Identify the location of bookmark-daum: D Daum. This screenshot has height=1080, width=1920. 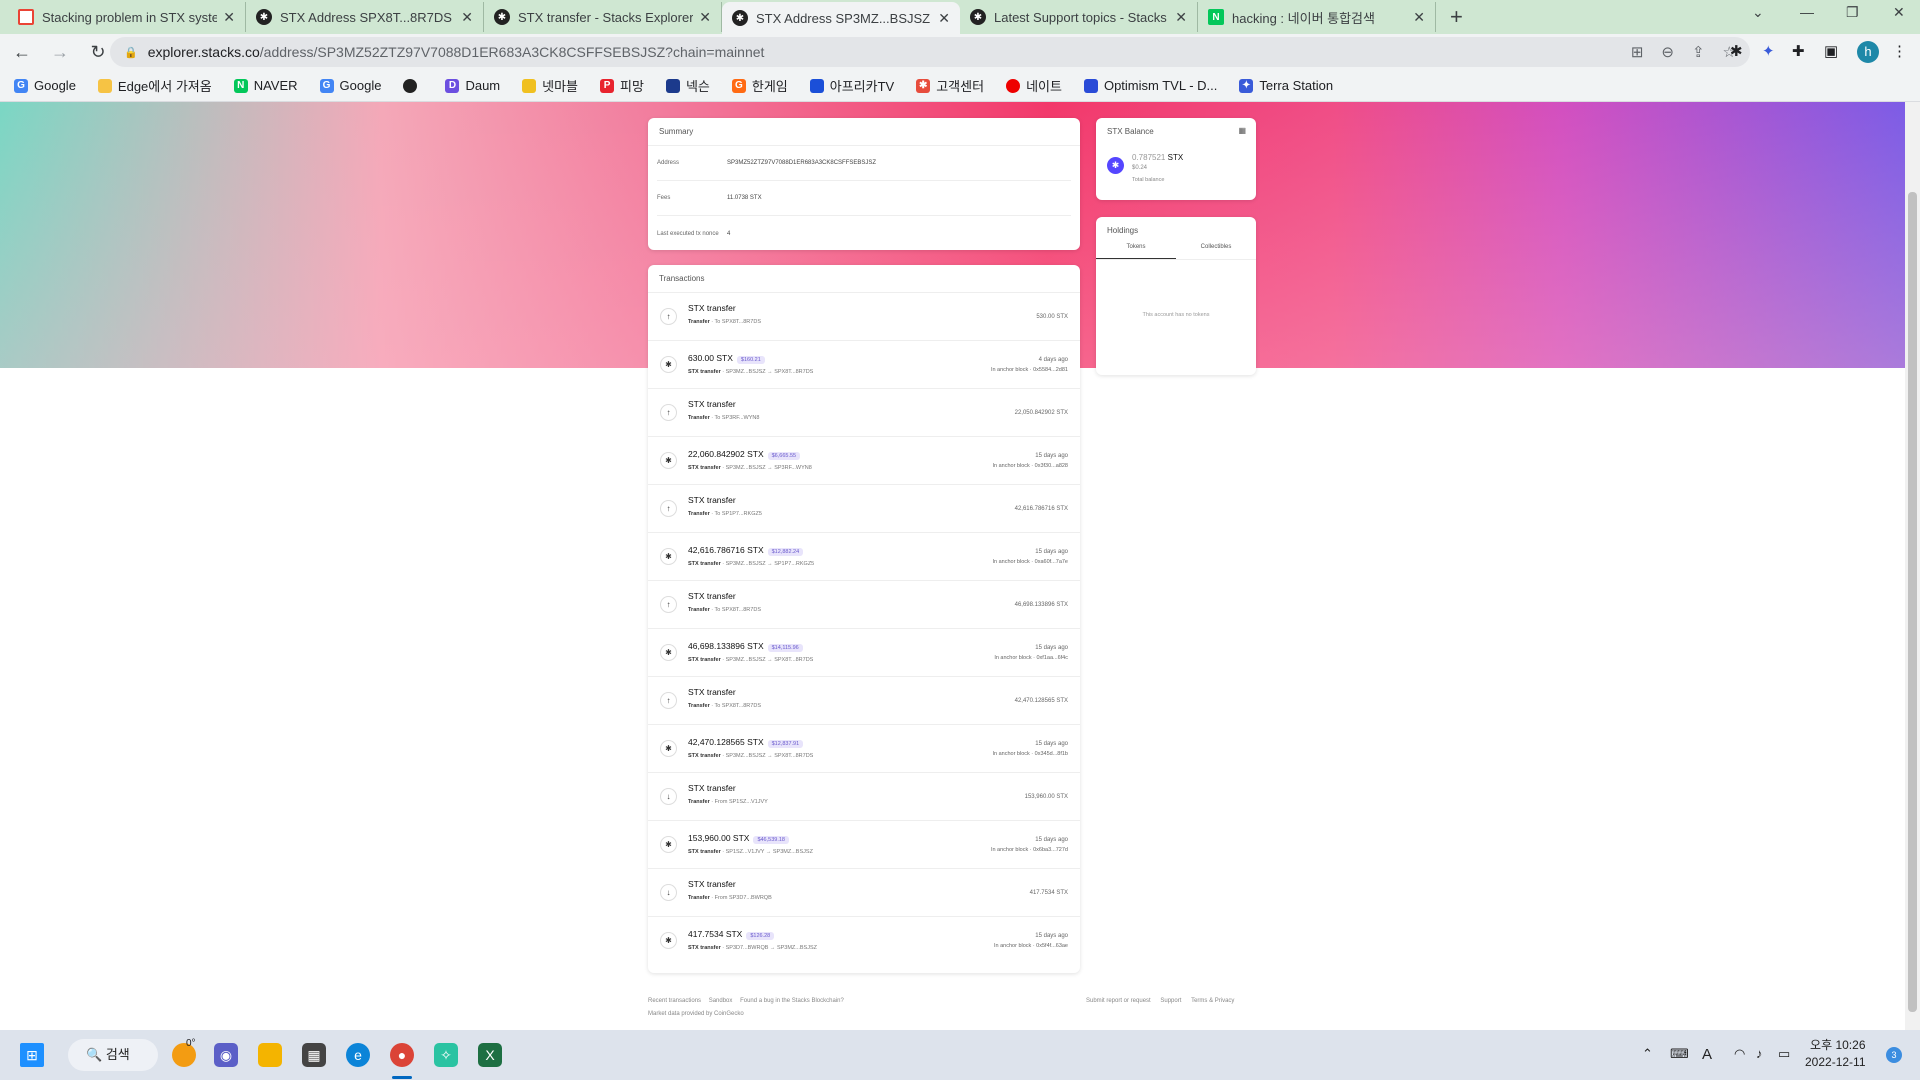
(472, 85).